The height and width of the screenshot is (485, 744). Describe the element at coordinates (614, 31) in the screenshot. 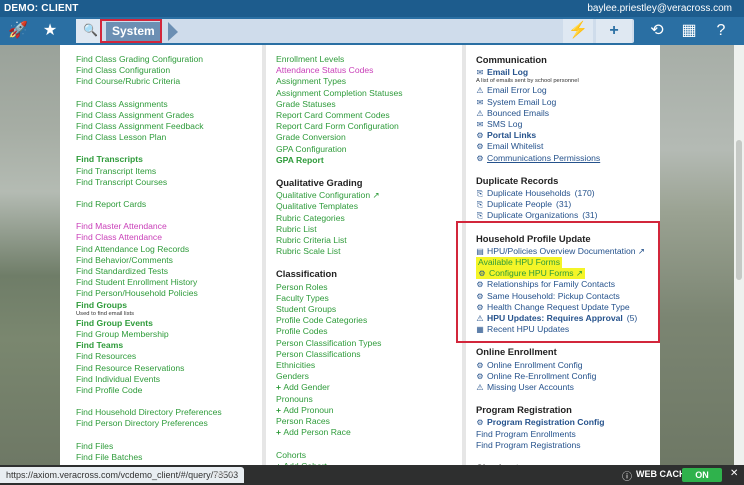

I see `add-button: +` at that location.